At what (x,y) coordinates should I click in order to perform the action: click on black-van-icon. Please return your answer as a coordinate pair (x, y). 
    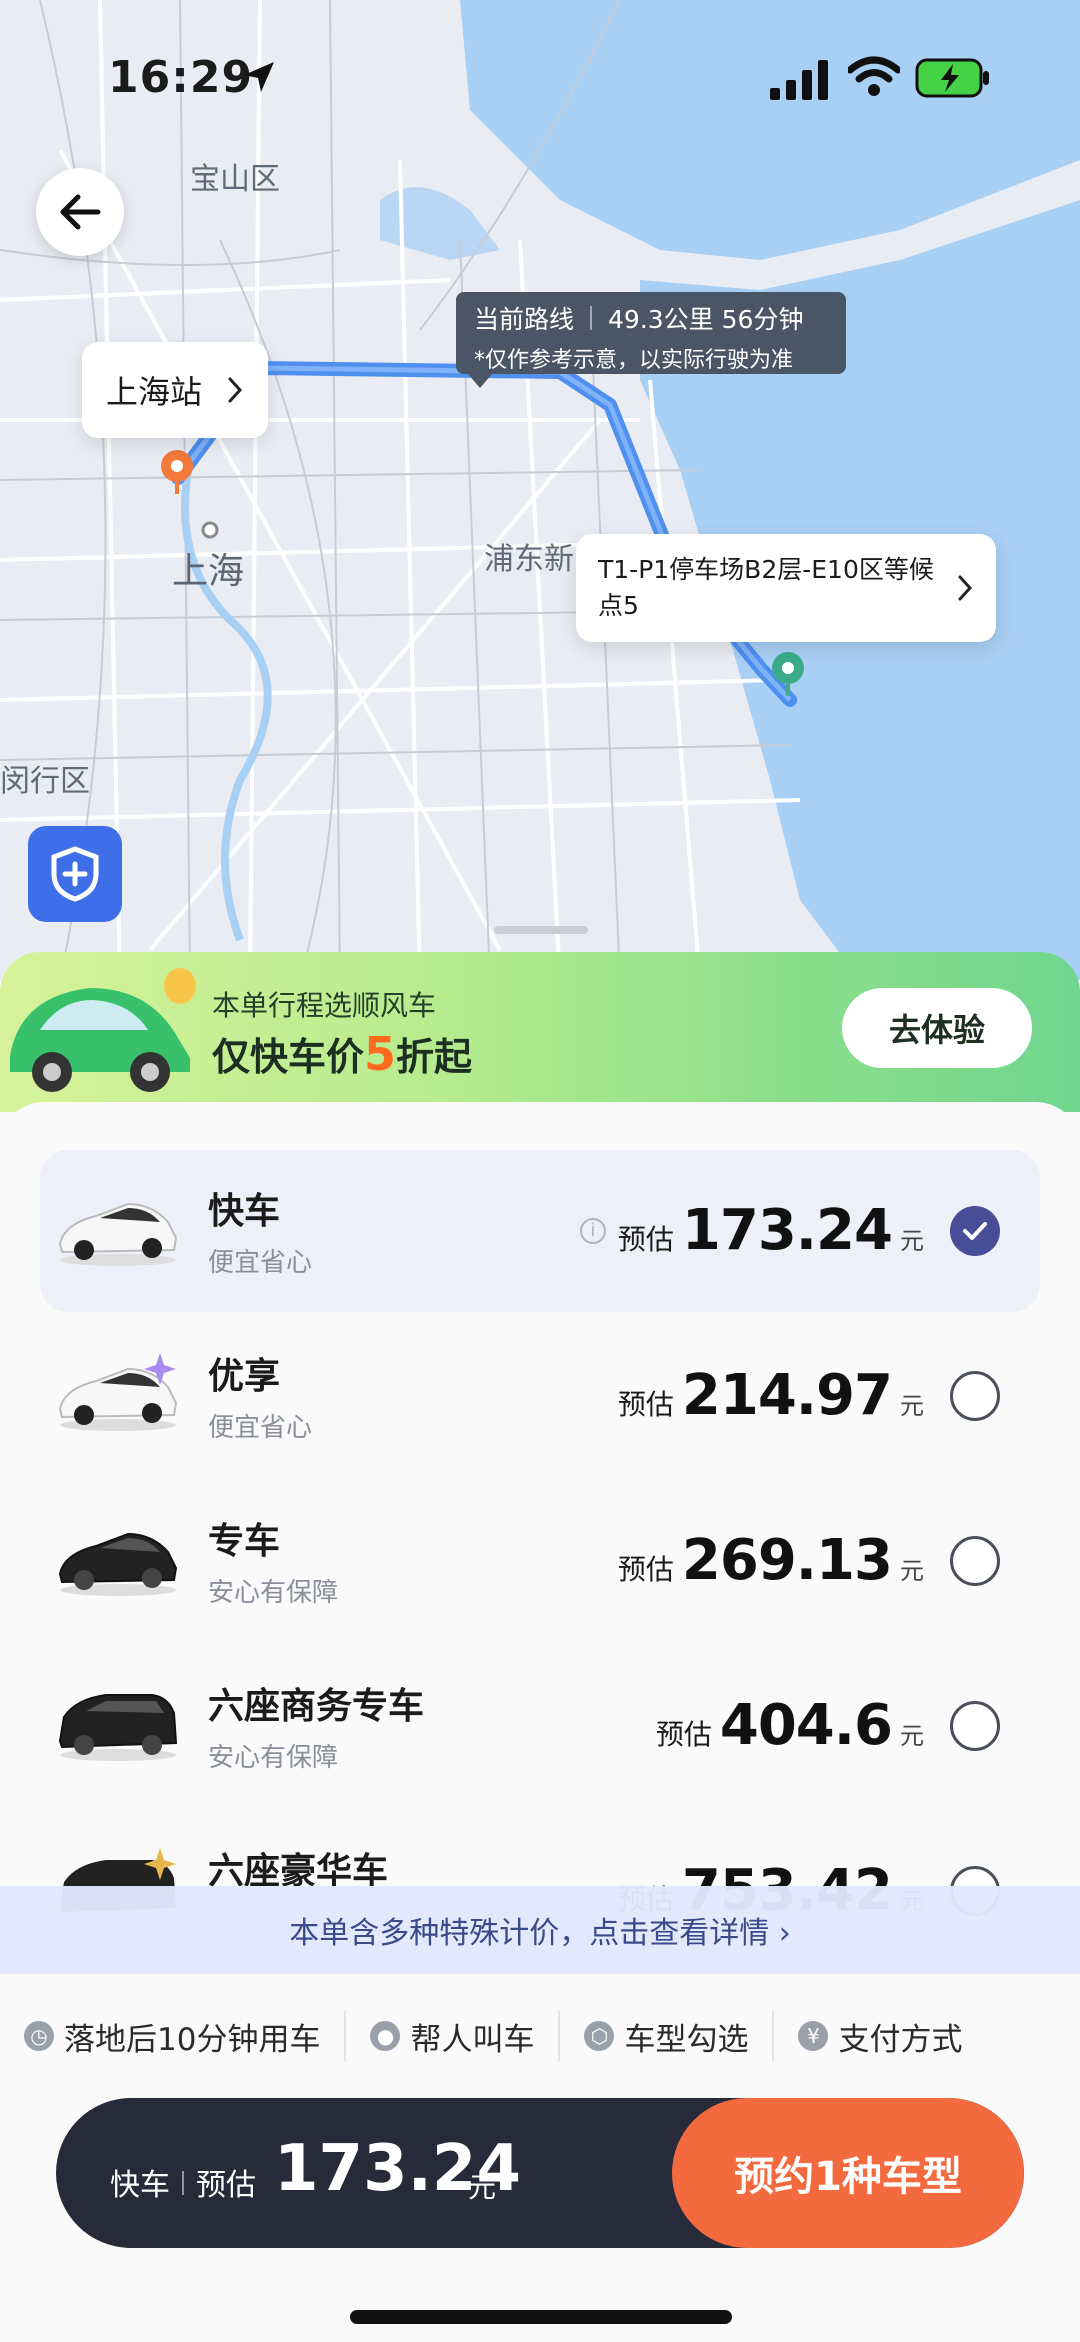
    Looking at the image, I should click on (118, 1727).